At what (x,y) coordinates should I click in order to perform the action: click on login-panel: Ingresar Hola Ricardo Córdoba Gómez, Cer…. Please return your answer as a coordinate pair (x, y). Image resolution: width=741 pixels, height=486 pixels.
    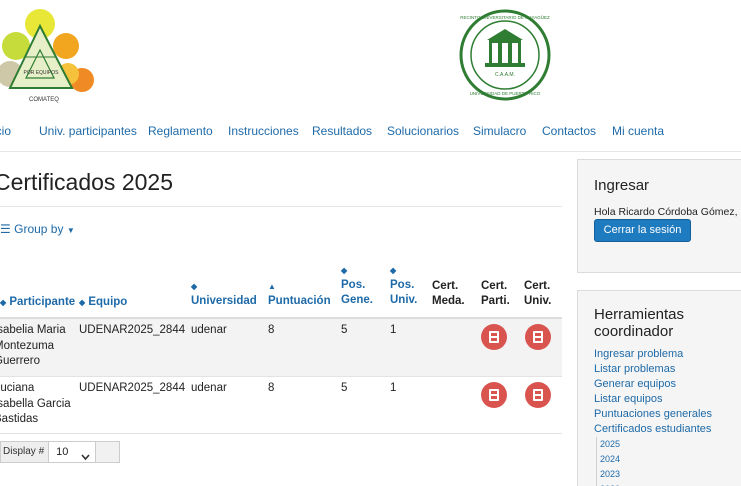
    Looking at the image, I should click on (659, 216).